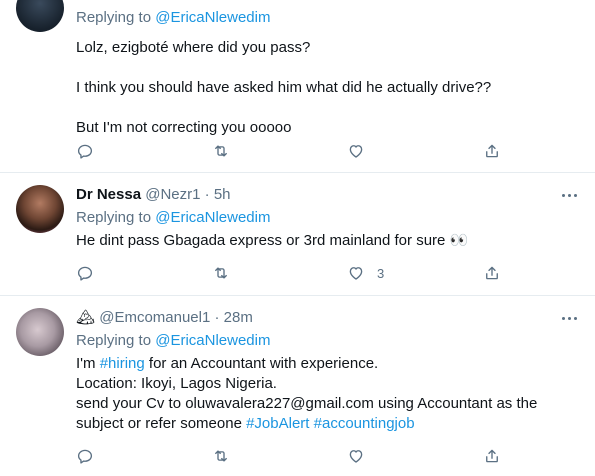 This screenshot has height=476, width=595. Describe the element at coordinates (277, 423) in the screenshot. I see `hashtag-jobalert: #JobAlert` at that location.